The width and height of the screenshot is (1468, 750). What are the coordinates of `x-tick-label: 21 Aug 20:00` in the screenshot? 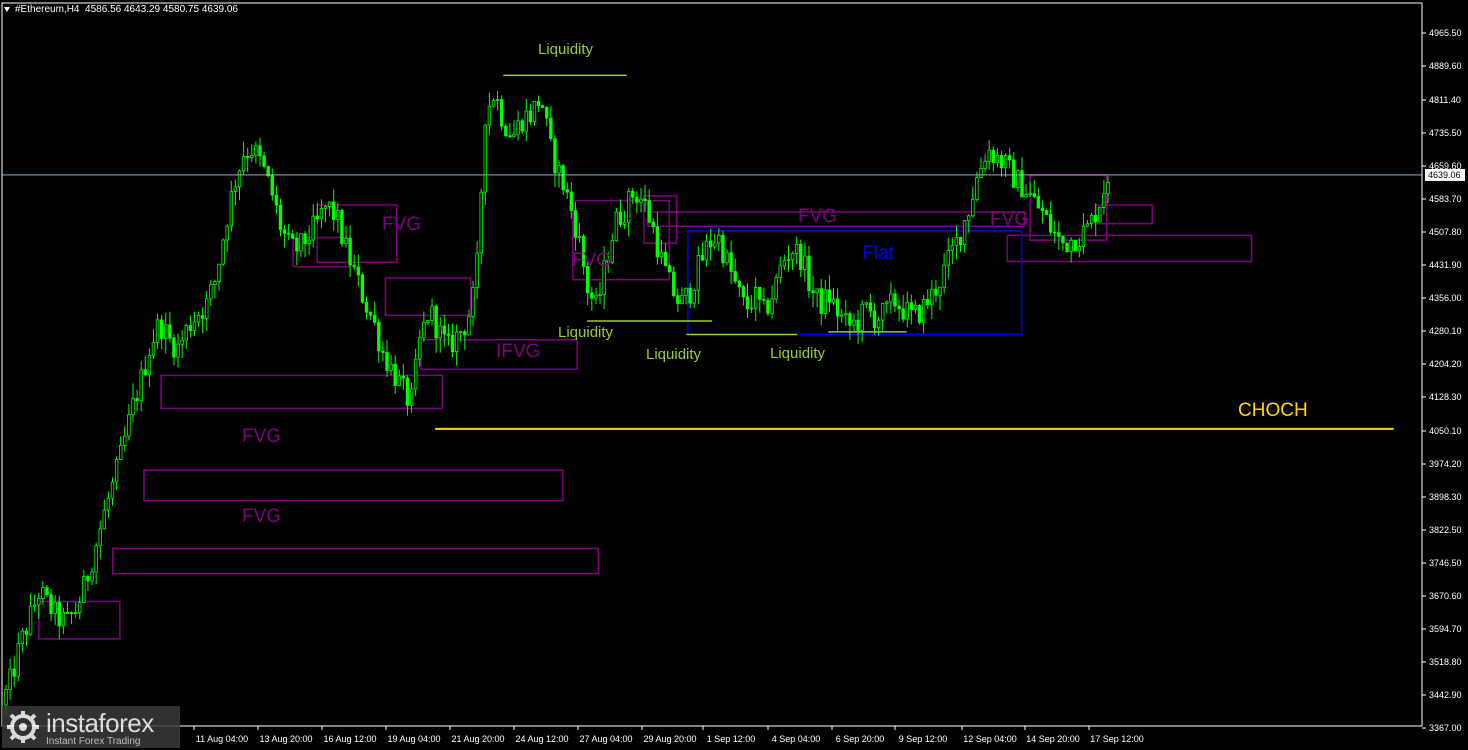 It's located at (477, 739).